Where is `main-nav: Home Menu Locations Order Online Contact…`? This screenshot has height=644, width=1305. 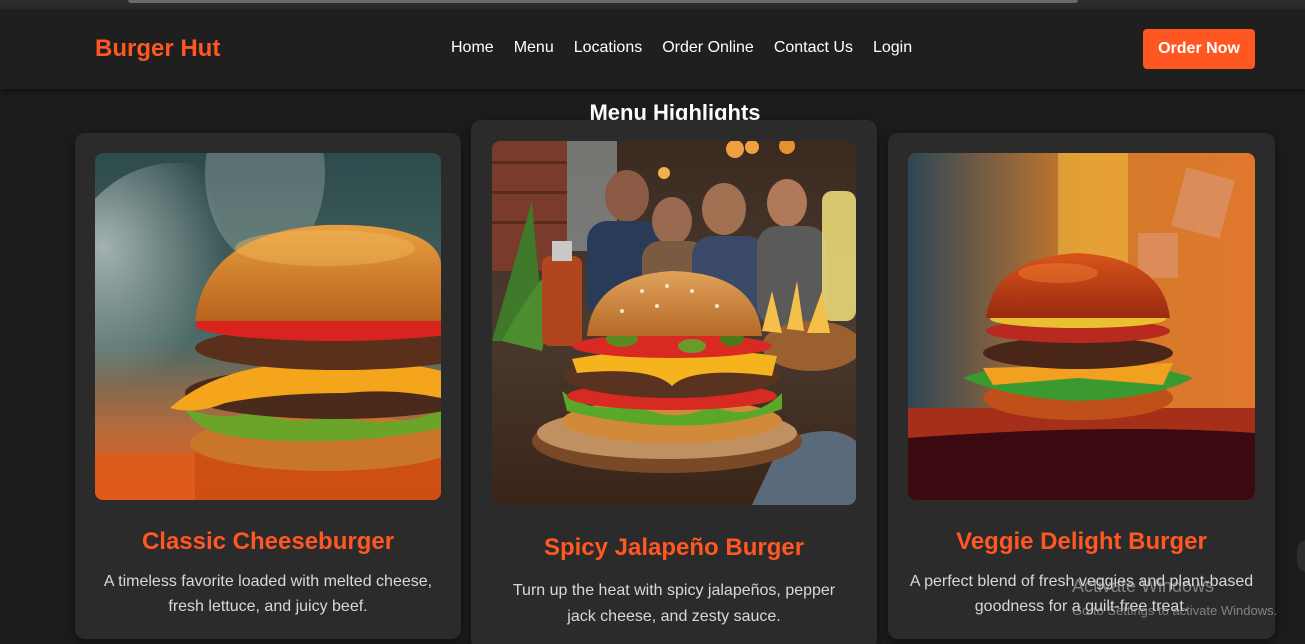 main-nav: Home Menu Locations Order Online Contact… is located at coordinates (691, 48).